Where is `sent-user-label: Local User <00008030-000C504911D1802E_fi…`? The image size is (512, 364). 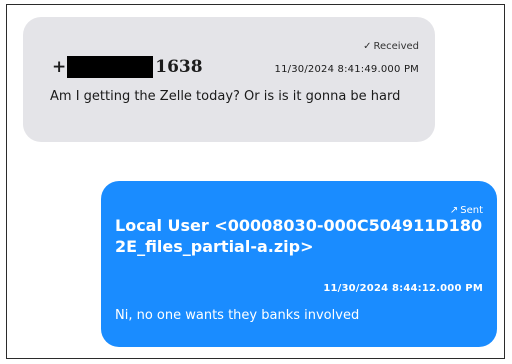
sent-user-label: Local User <00008030-000C504911D1802E_fi… is located at coordinates (299, 236).